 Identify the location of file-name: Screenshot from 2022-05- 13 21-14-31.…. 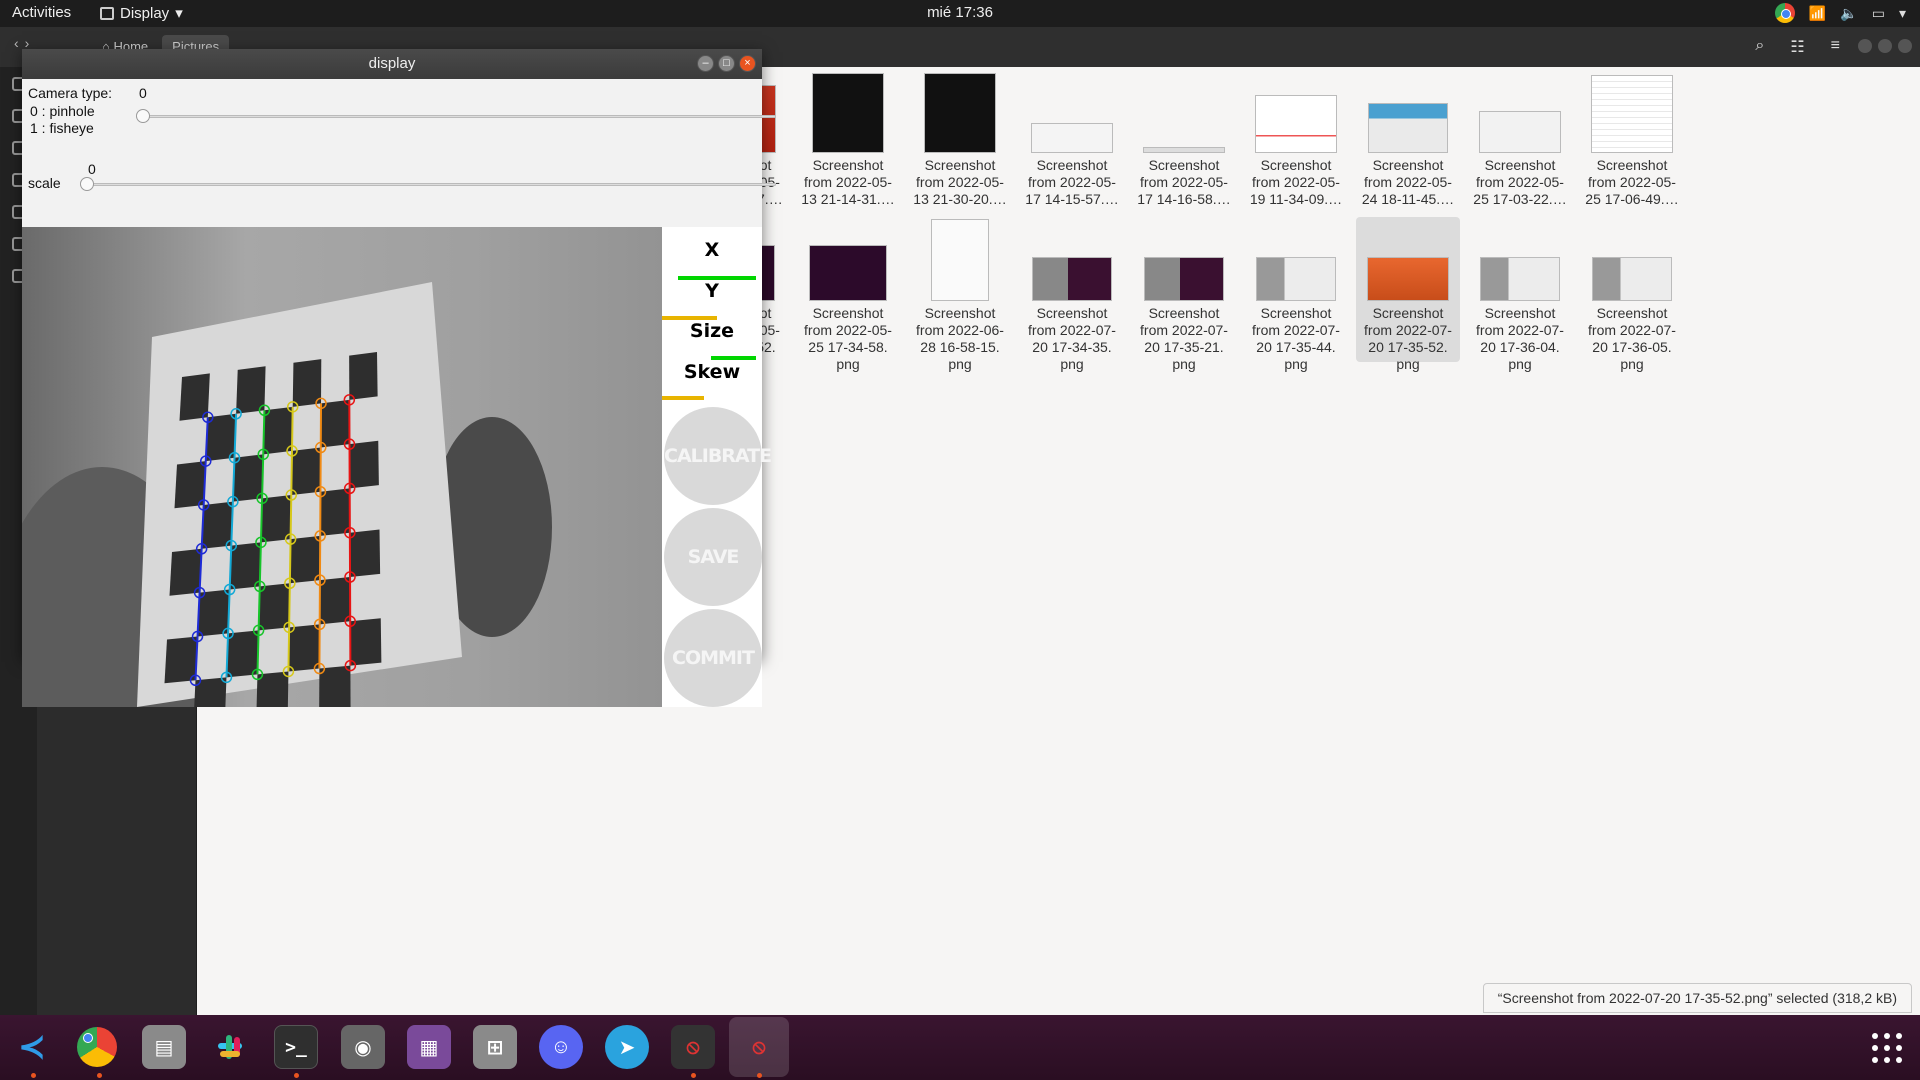
(848, 182).